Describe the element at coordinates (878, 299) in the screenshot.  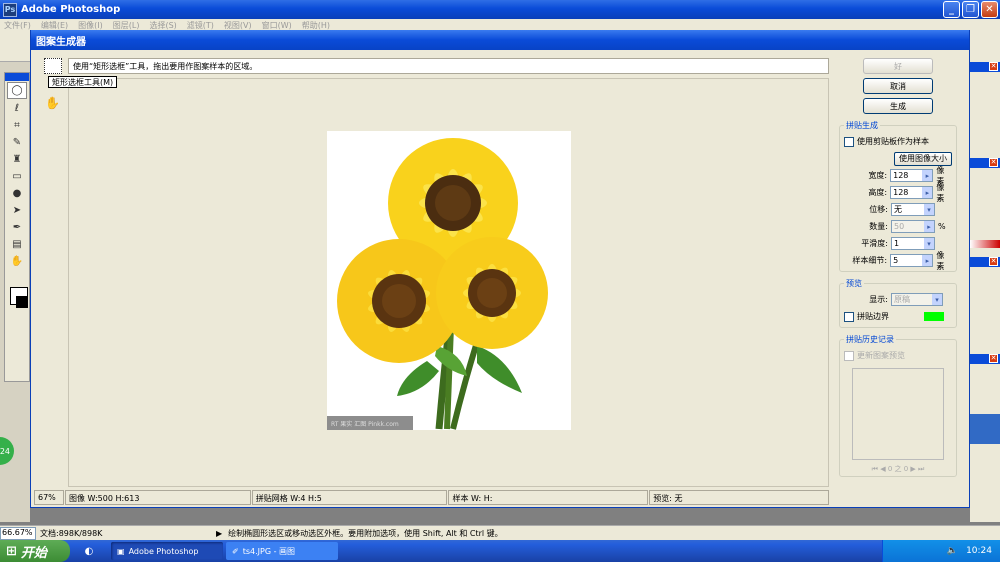
I see `show-label: 显示:` at that location.